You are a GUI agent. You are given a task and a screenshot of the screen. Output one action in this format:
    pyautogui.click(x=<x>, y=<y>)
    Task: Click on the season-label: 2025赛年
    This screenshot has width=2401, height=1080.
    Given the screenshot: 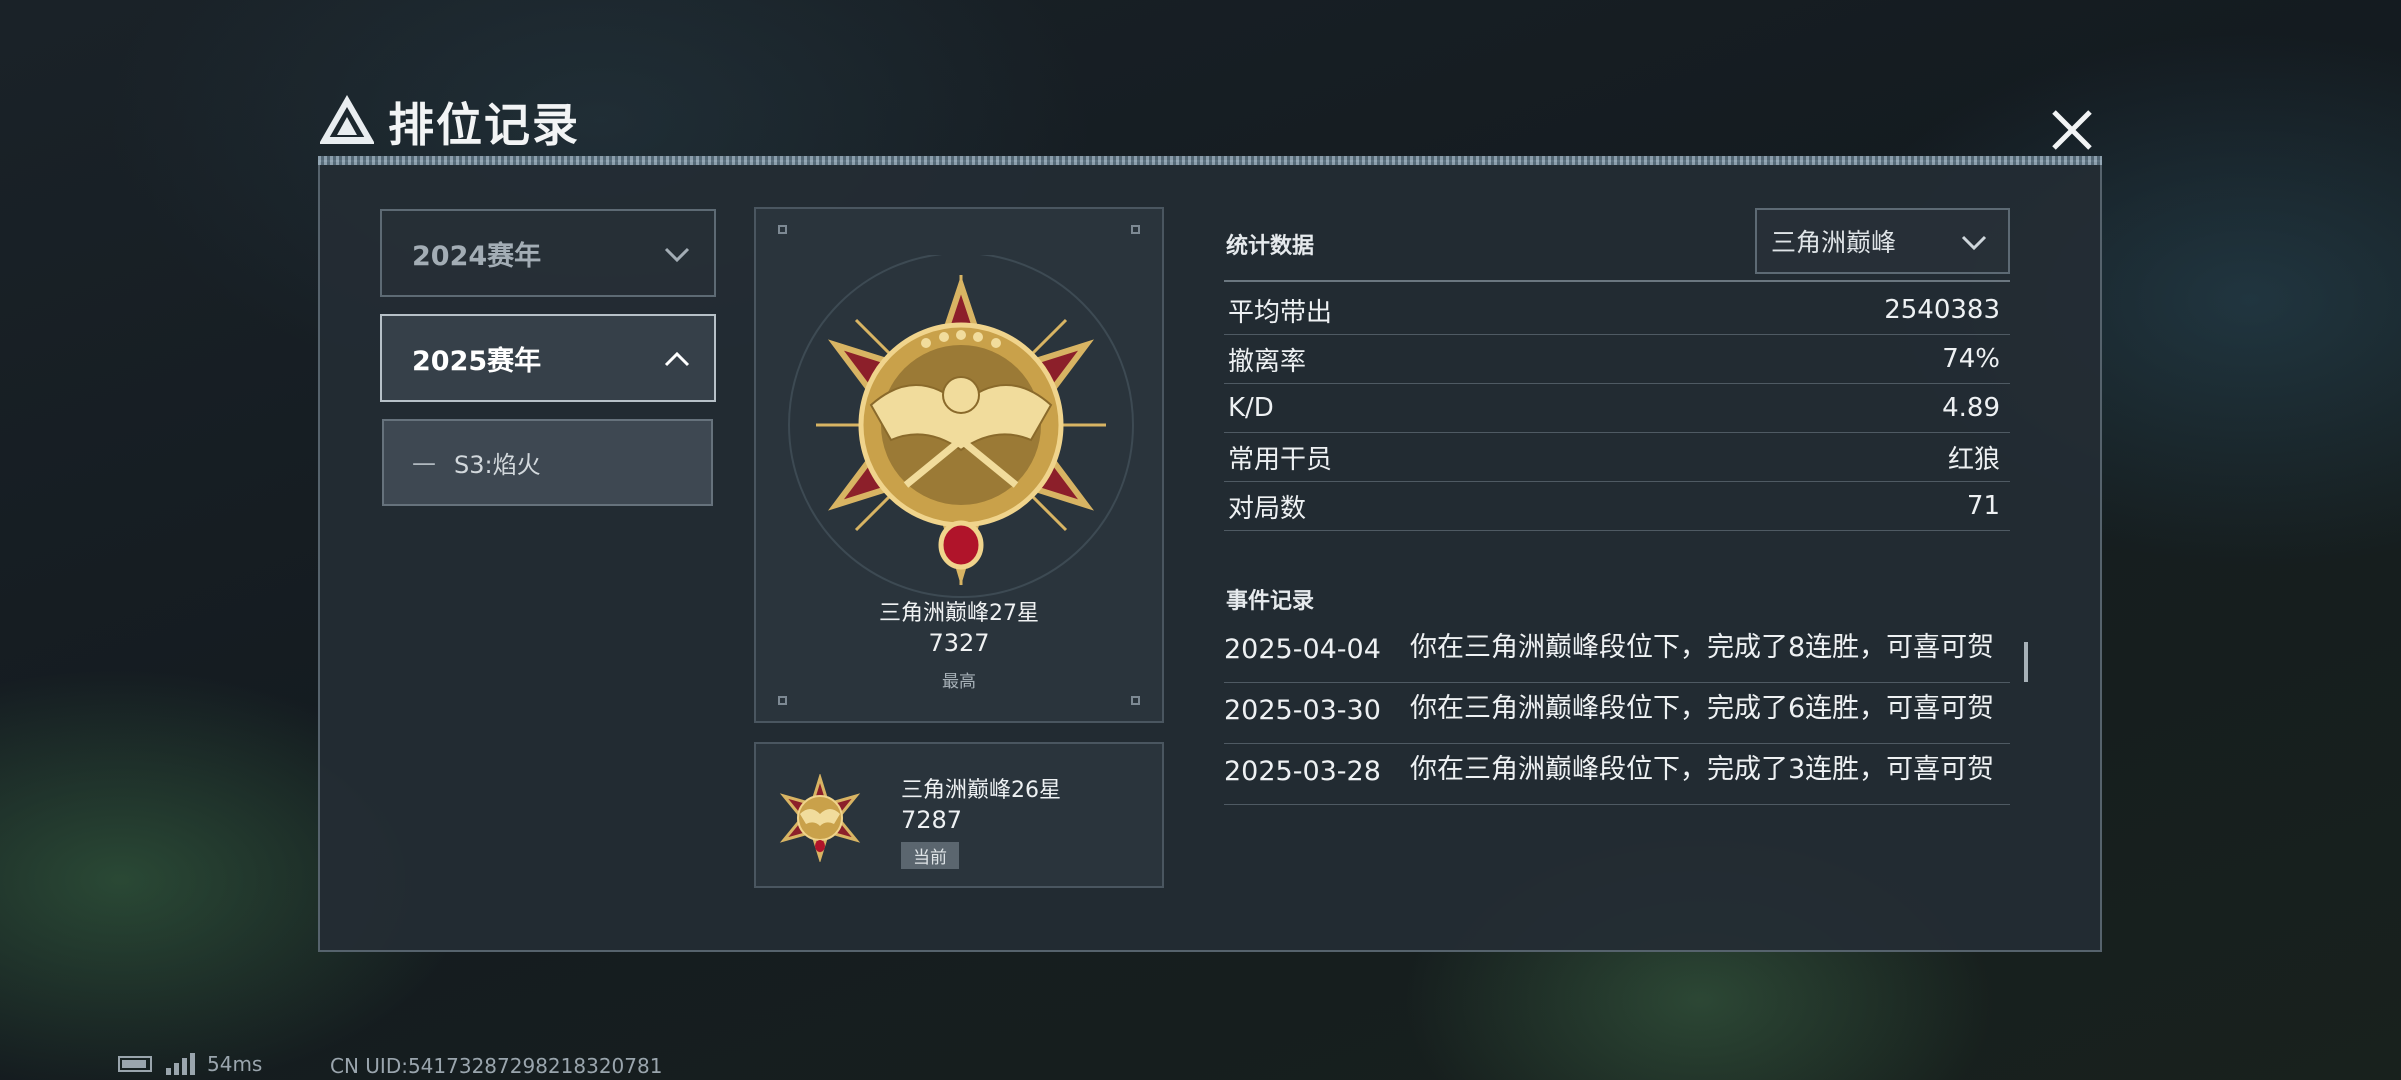 What is the action you would take?
    pyautogui.click(x=477, y=361)
    